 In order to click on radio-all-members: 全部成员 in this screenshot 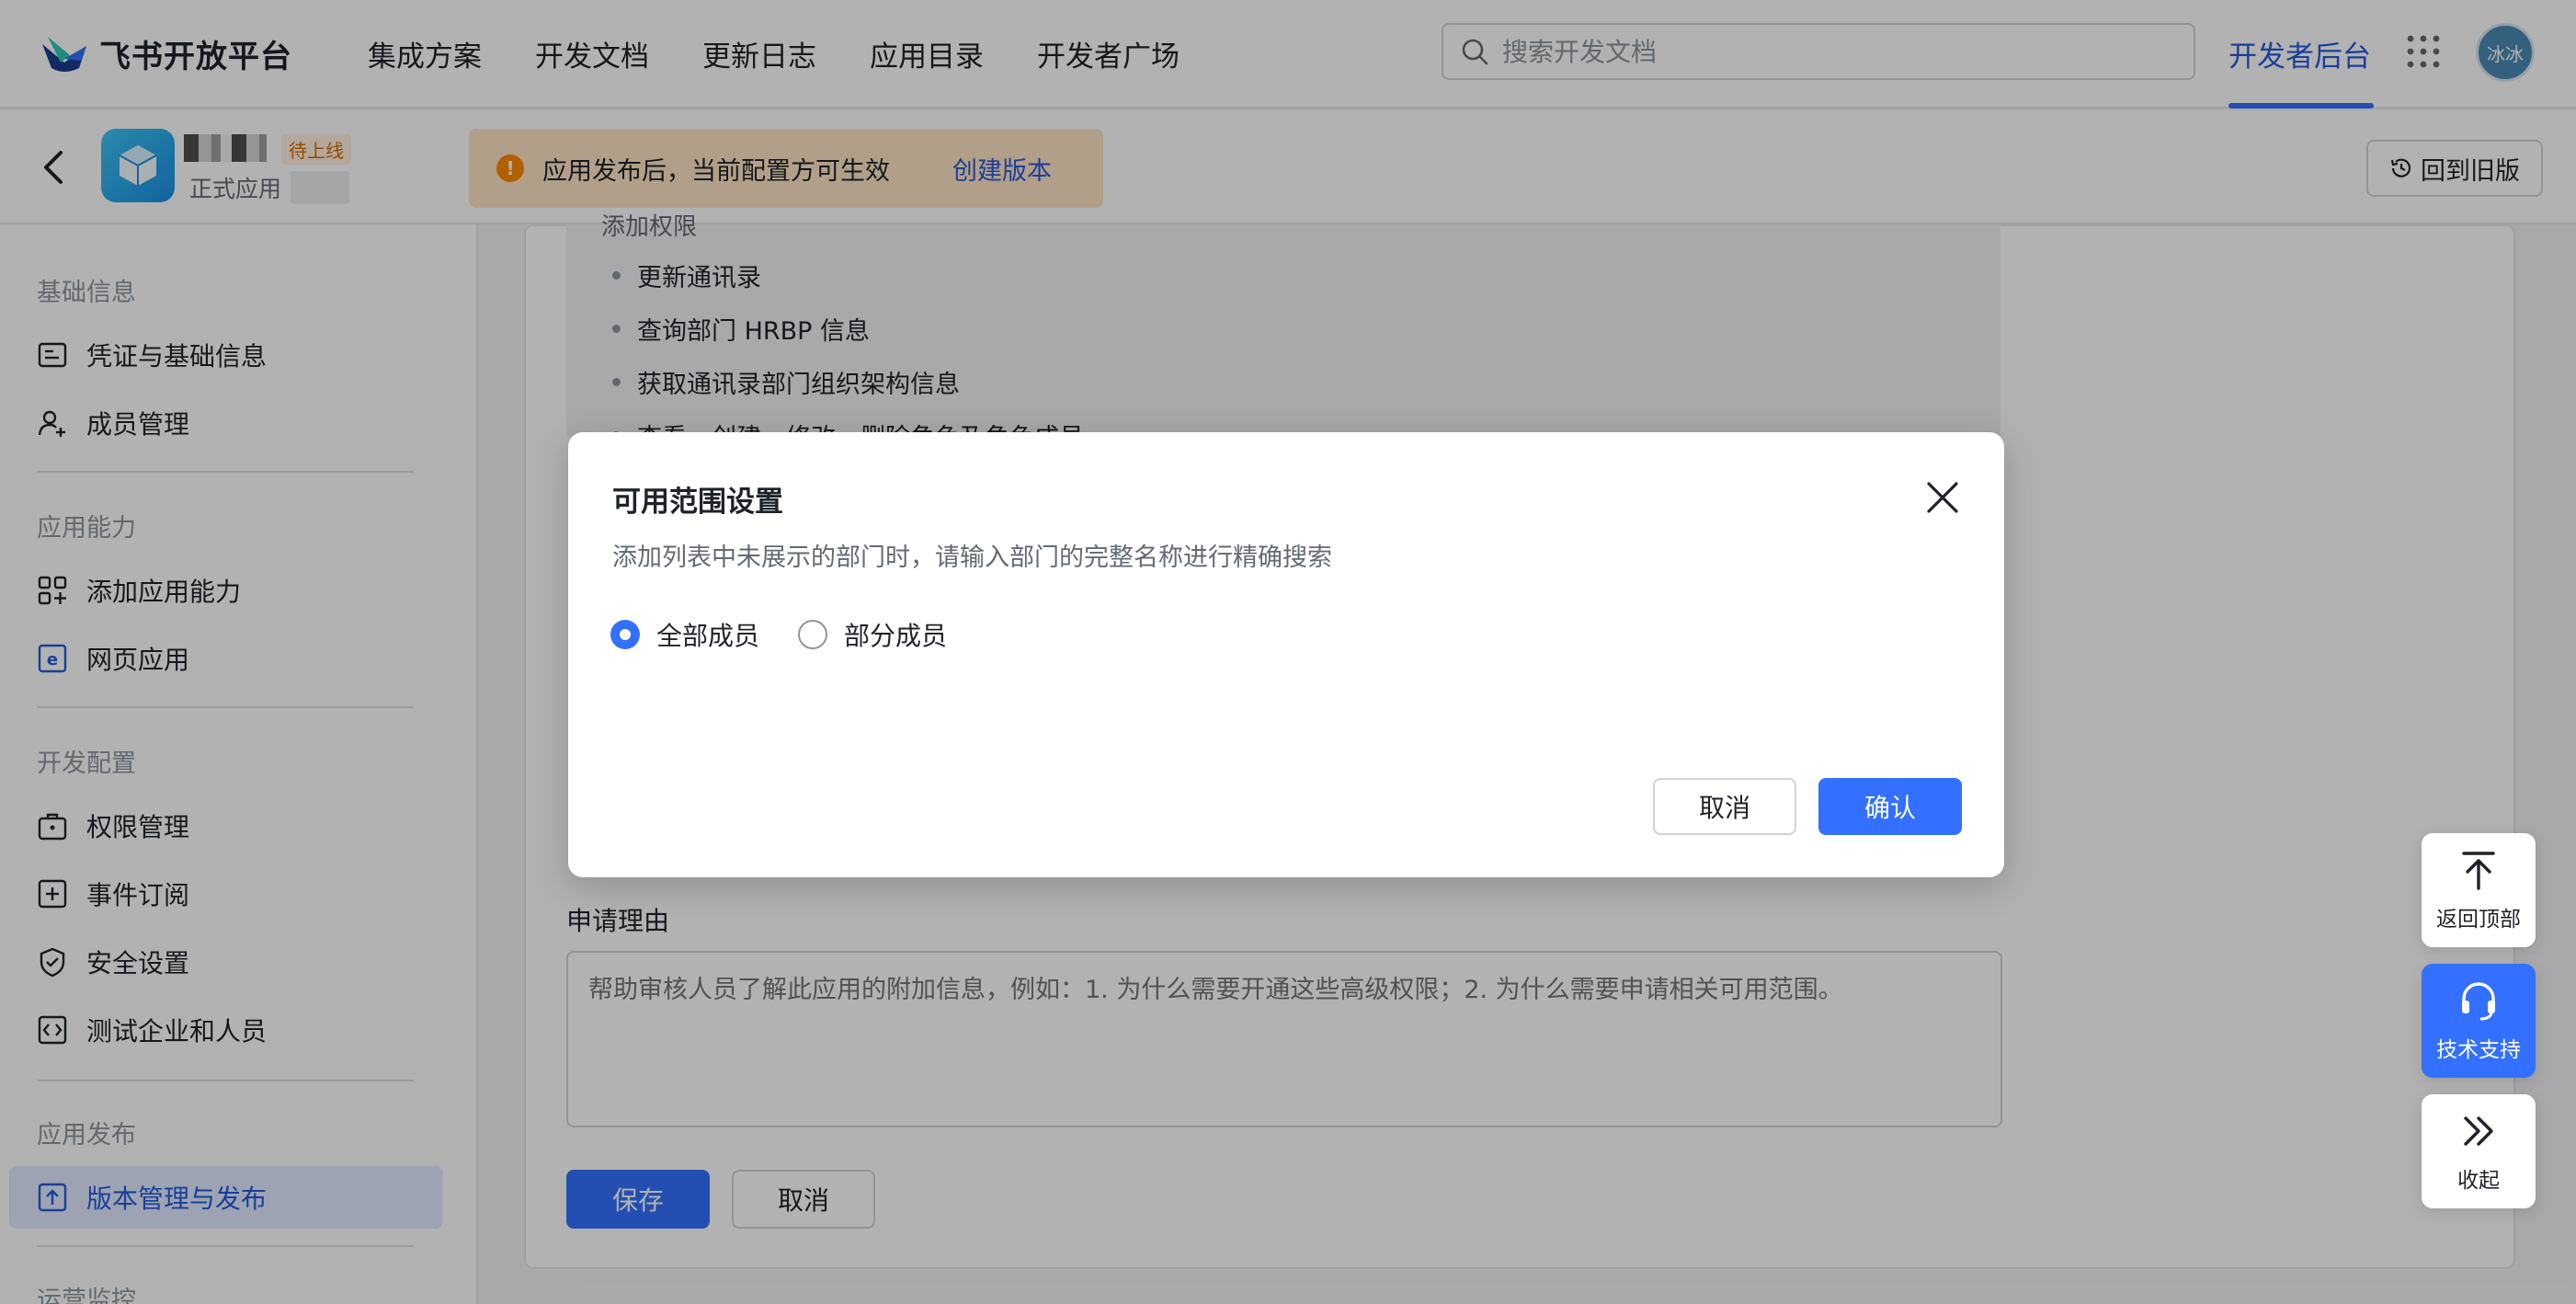, I will do `click(684, 634)`.